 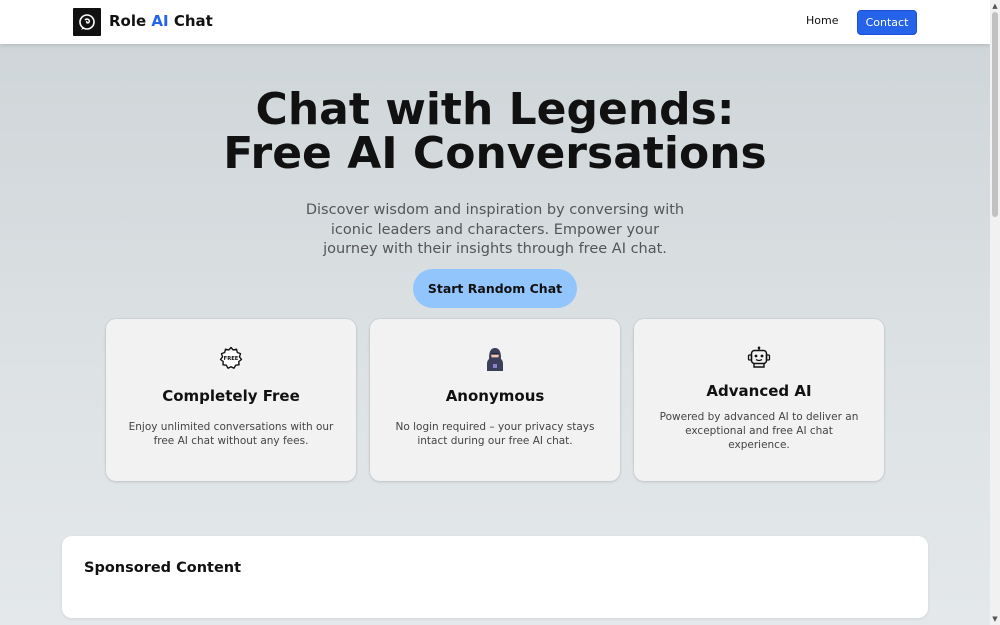 What do you see at coordinates (495, 359) in the screenshot?
I see `hooded-user-icon` at bounding box center [495, 359].